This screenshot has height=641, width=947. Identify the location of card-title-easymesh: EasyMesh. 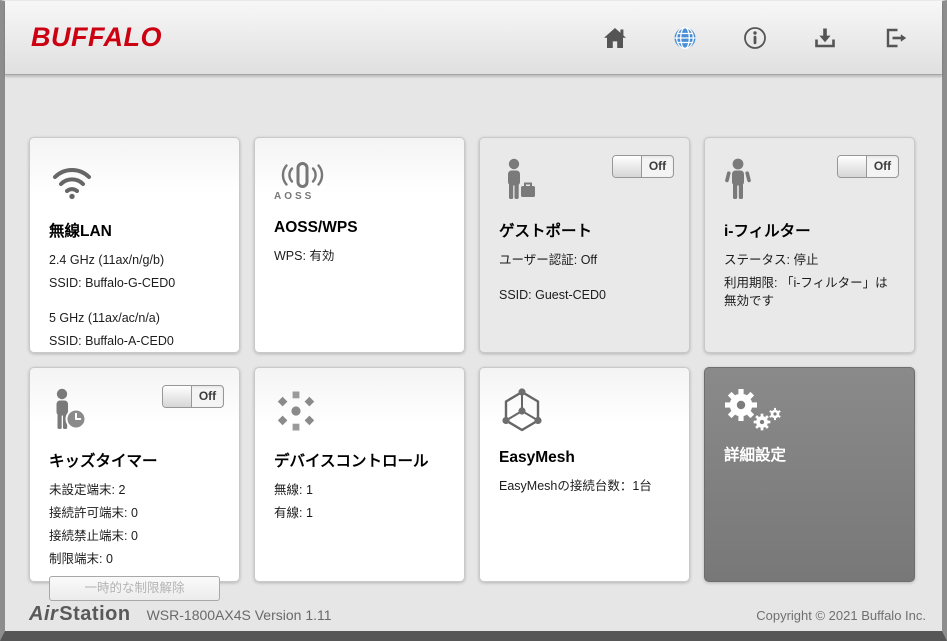
(537, 457).